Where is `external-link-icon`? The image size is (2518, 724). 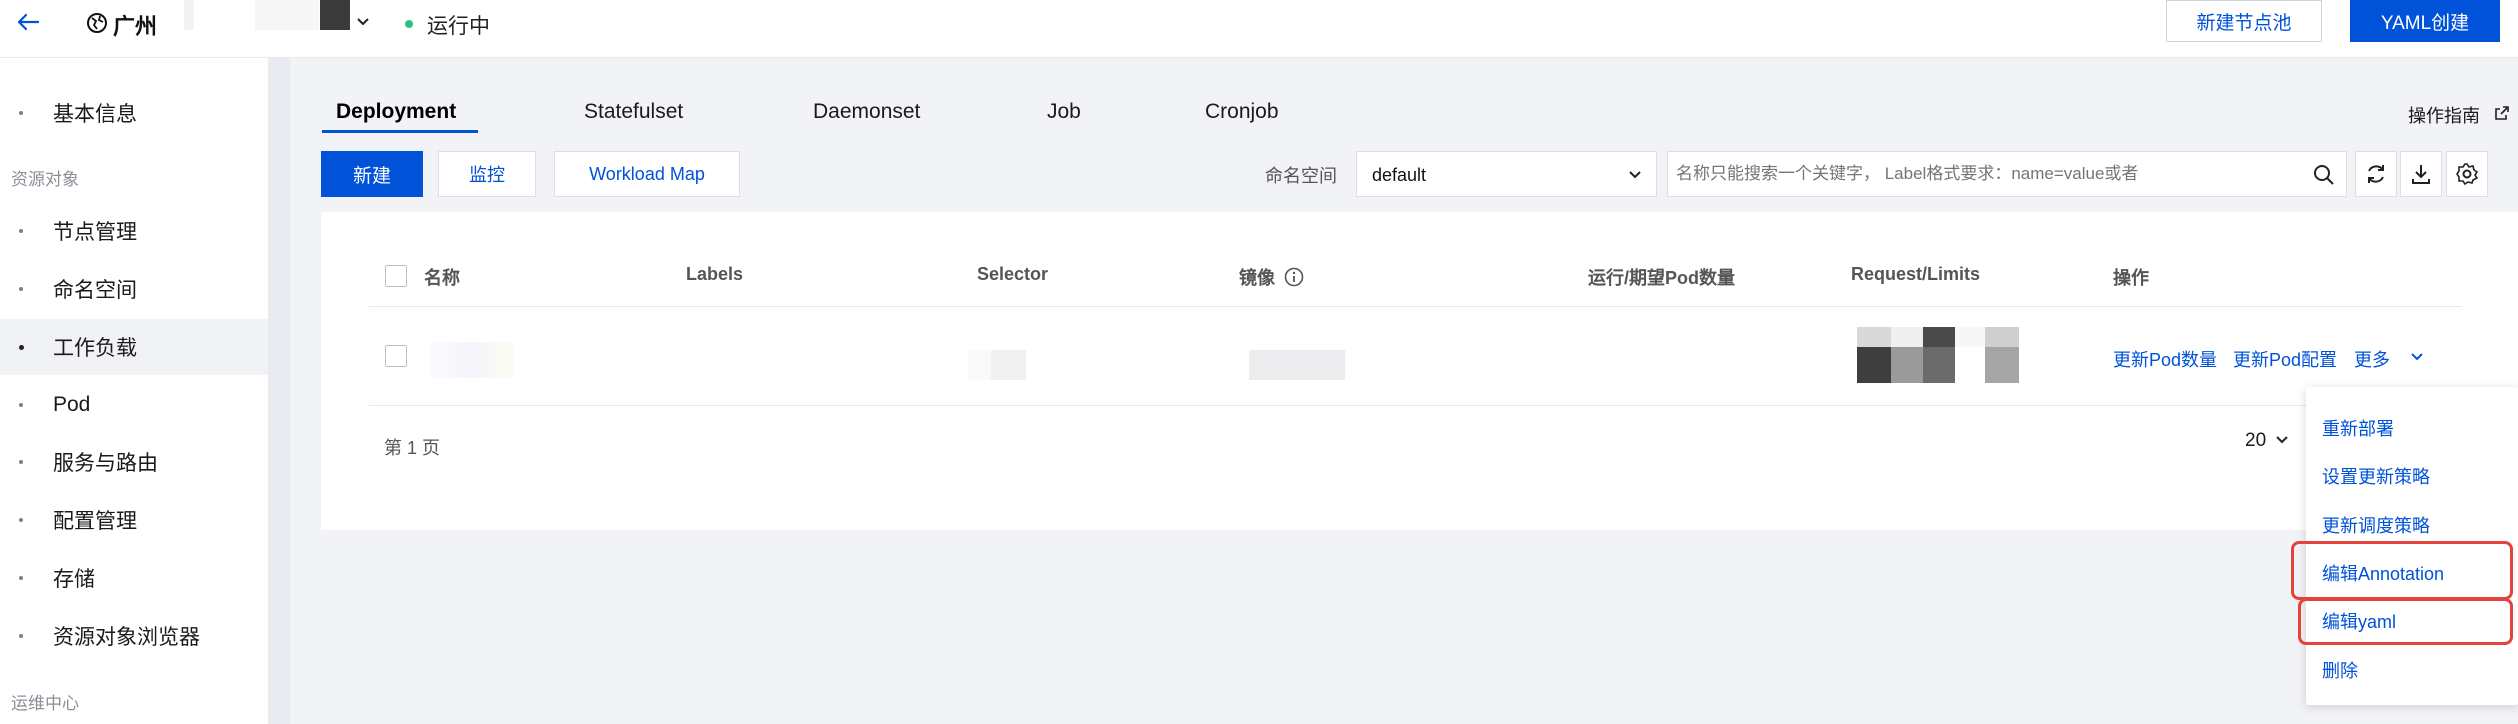 external-link-icon is located at coordinates (2502, 113).